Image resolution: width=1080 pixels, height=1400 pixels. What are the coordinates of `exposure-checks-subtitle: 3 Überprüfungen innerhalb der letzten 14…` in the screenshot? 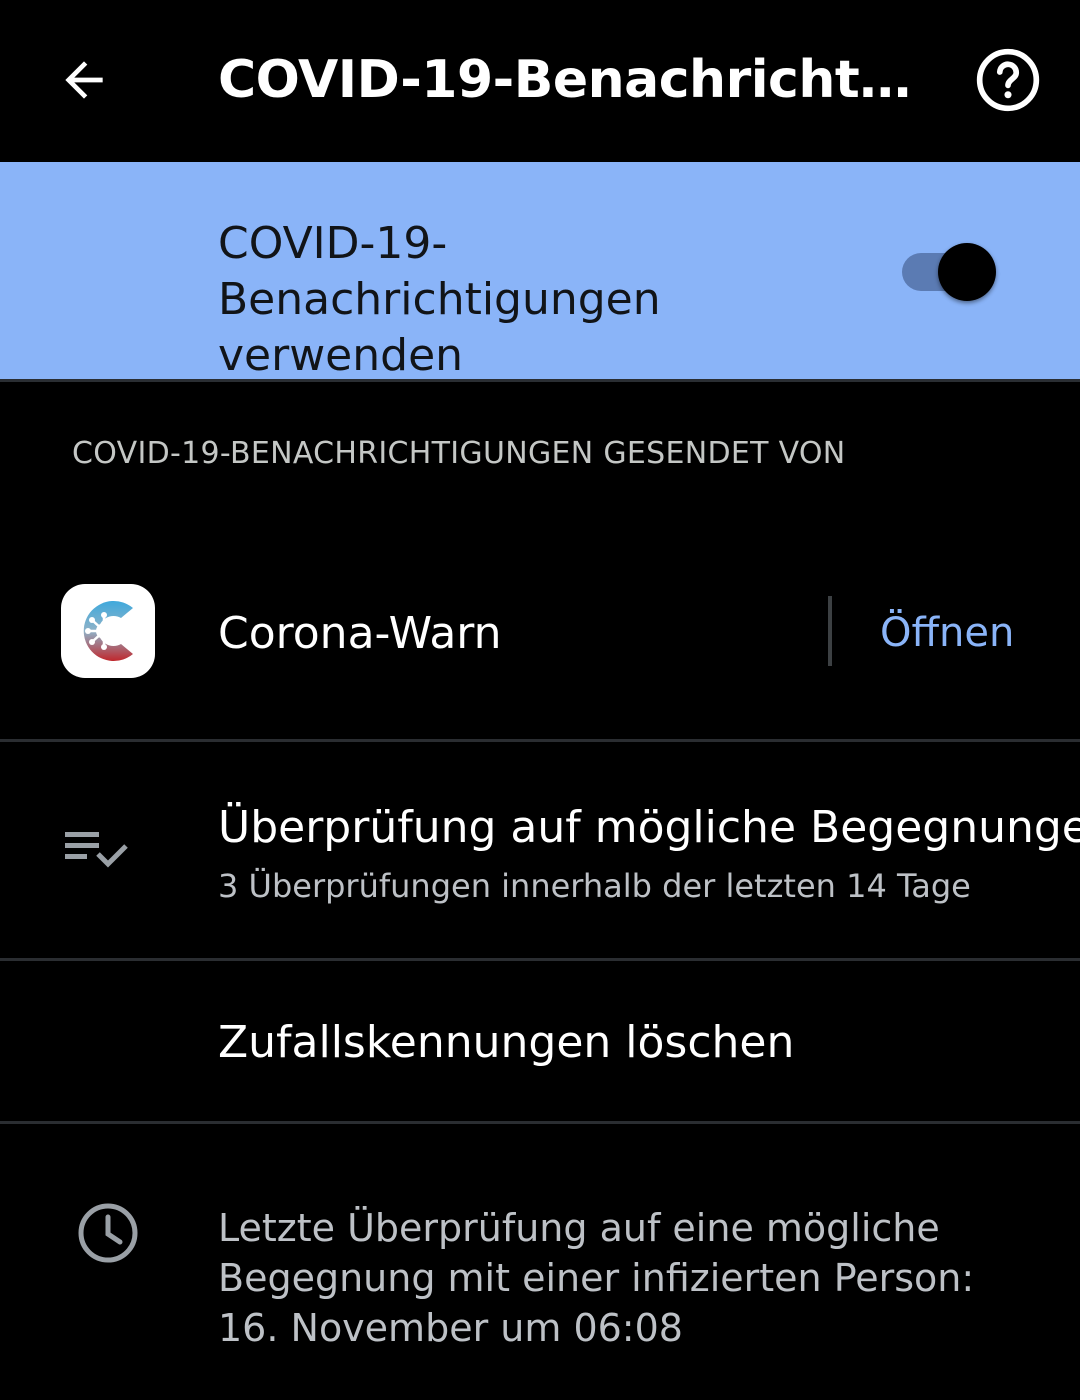 It's located at (594, 886).